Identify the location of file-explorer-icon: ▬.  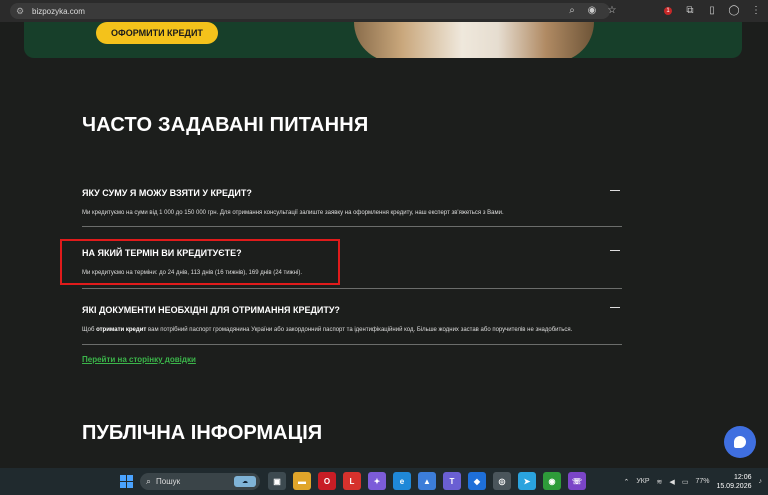
(302, 481).